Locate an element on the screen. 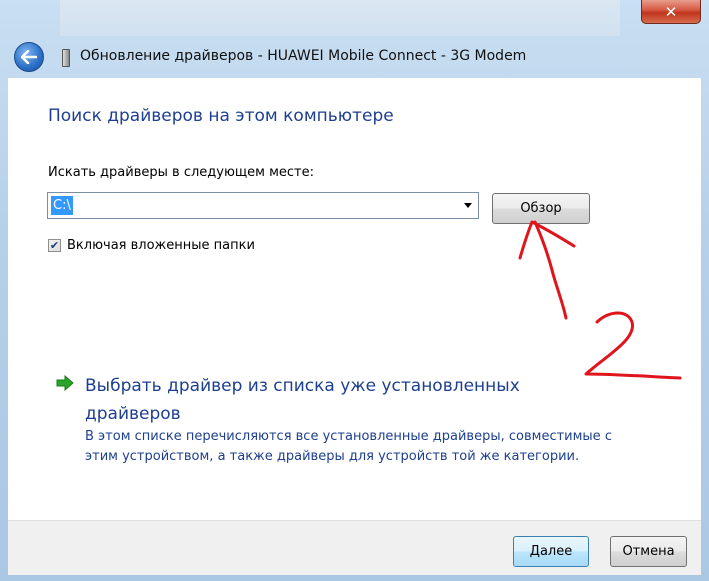  close-icon: ✕ is located at coordinates (671, 11).